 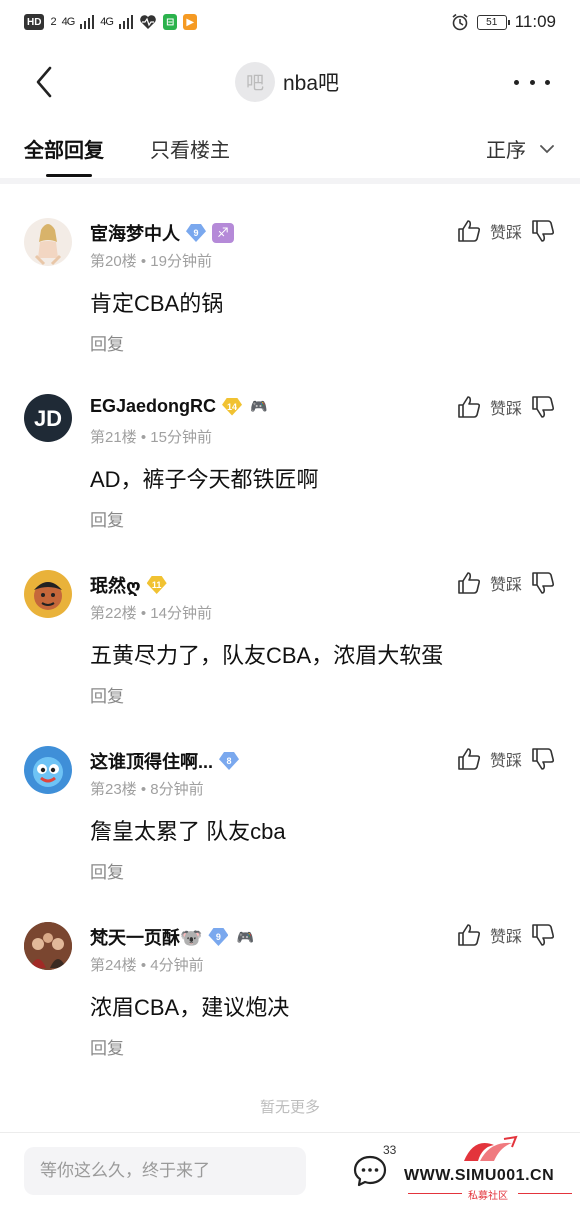 I want to click on tab-owner-only: 只看楼主, so click(x=190, y=148).